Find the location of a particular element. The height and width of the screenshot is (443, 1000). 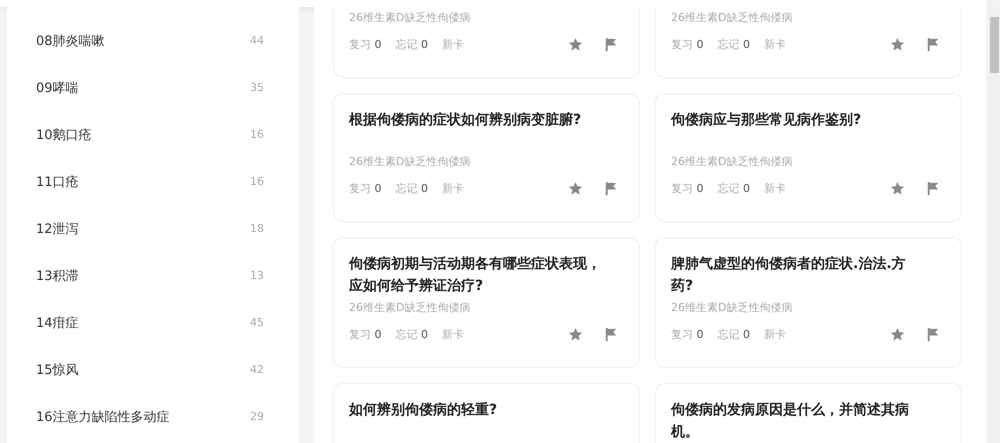

question-card: 根据佝偻病的症状如何辨别病变脏腑? 26维生素D缺乏性佝偻病 复习 0 忘记 0 新卡 is located at coordinates (486, 157).